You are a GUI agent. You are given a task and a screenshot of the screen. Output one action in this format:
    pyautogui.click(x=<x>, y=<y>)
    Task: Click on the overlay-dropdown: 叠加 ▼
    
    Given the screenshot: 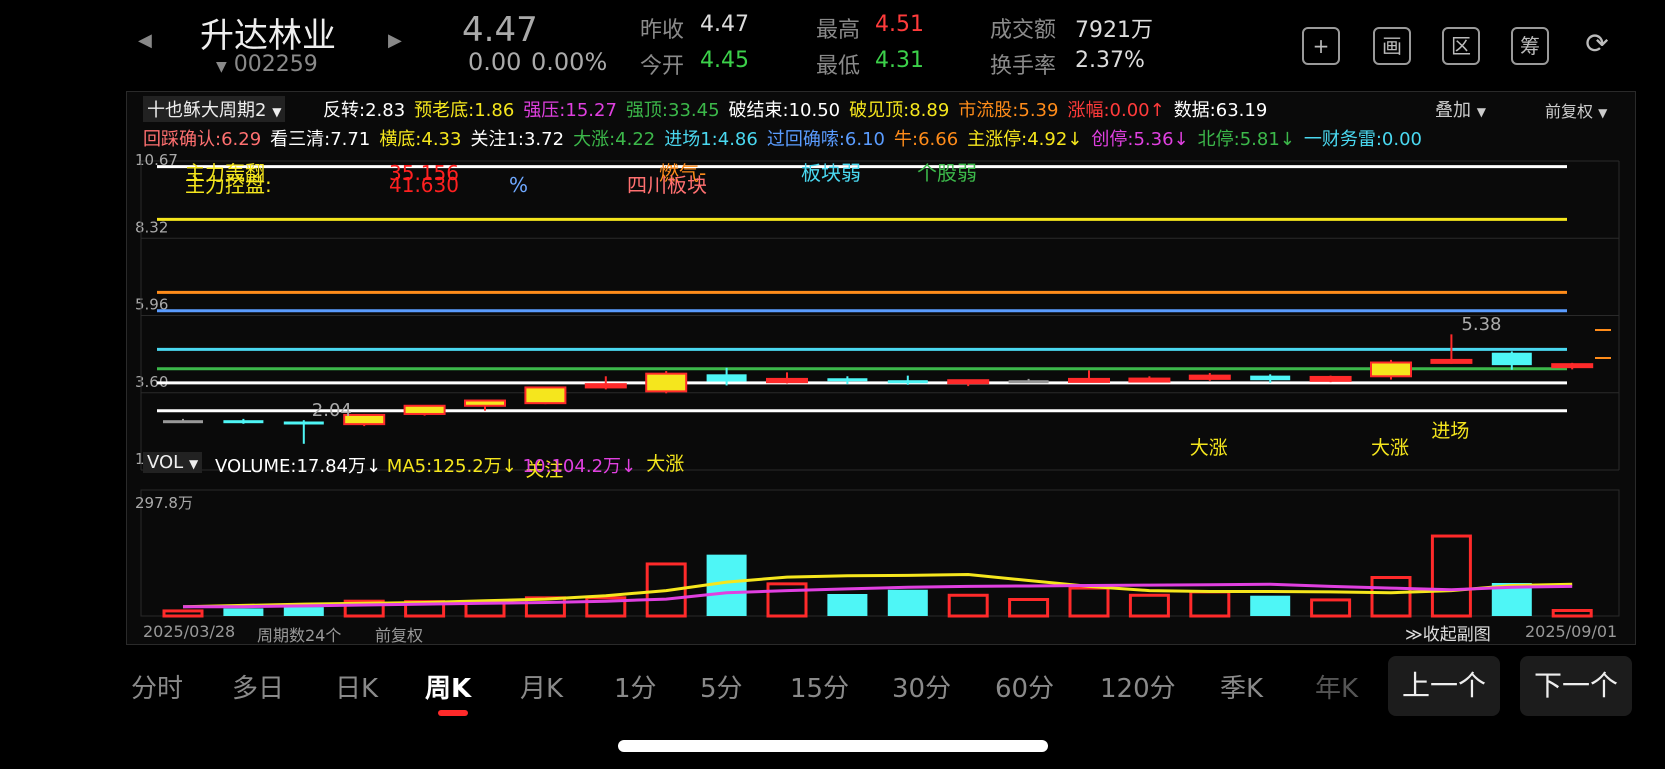 What is the action you would take?
    pyautogui.click(x=1460, y=109)
    